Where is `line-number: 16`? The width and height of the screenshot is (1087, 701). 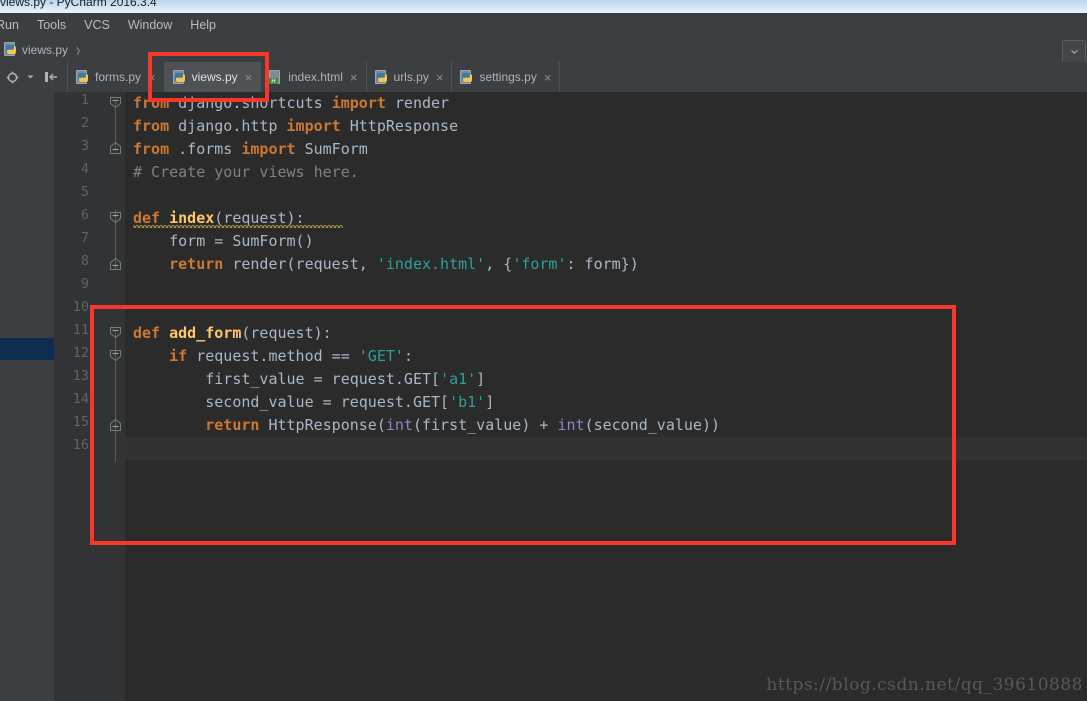 line-number: 16 is located at coordinates (80, 445).